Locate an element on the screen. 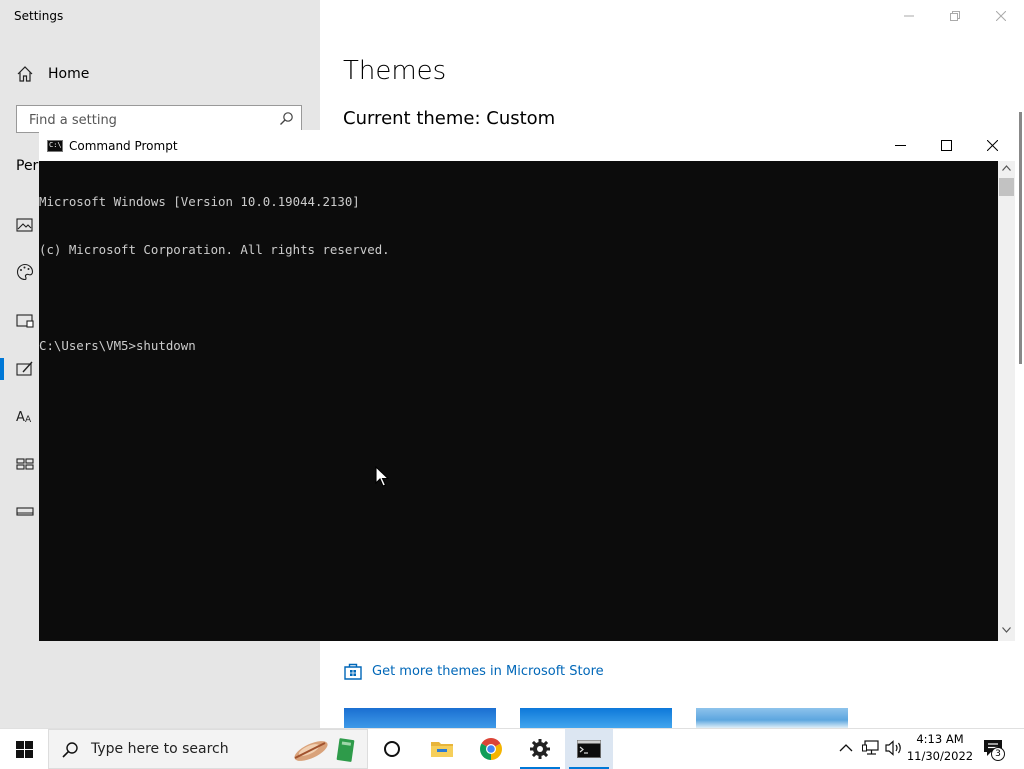  close-button is located at coordinates (1001, 16).